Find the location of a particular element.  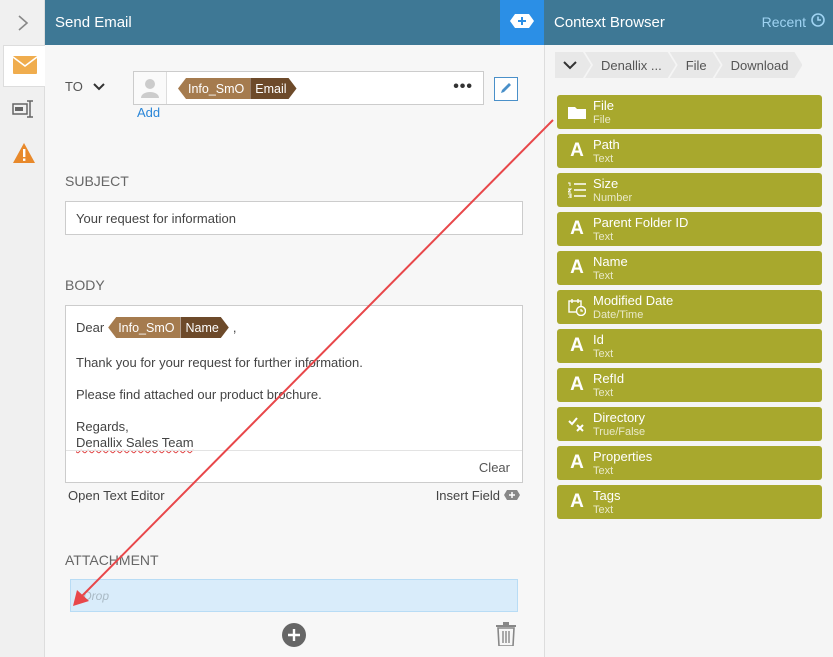

field-item-parent-folder-id: A Parent Folder ID Text is located at coordinates (689, 229).